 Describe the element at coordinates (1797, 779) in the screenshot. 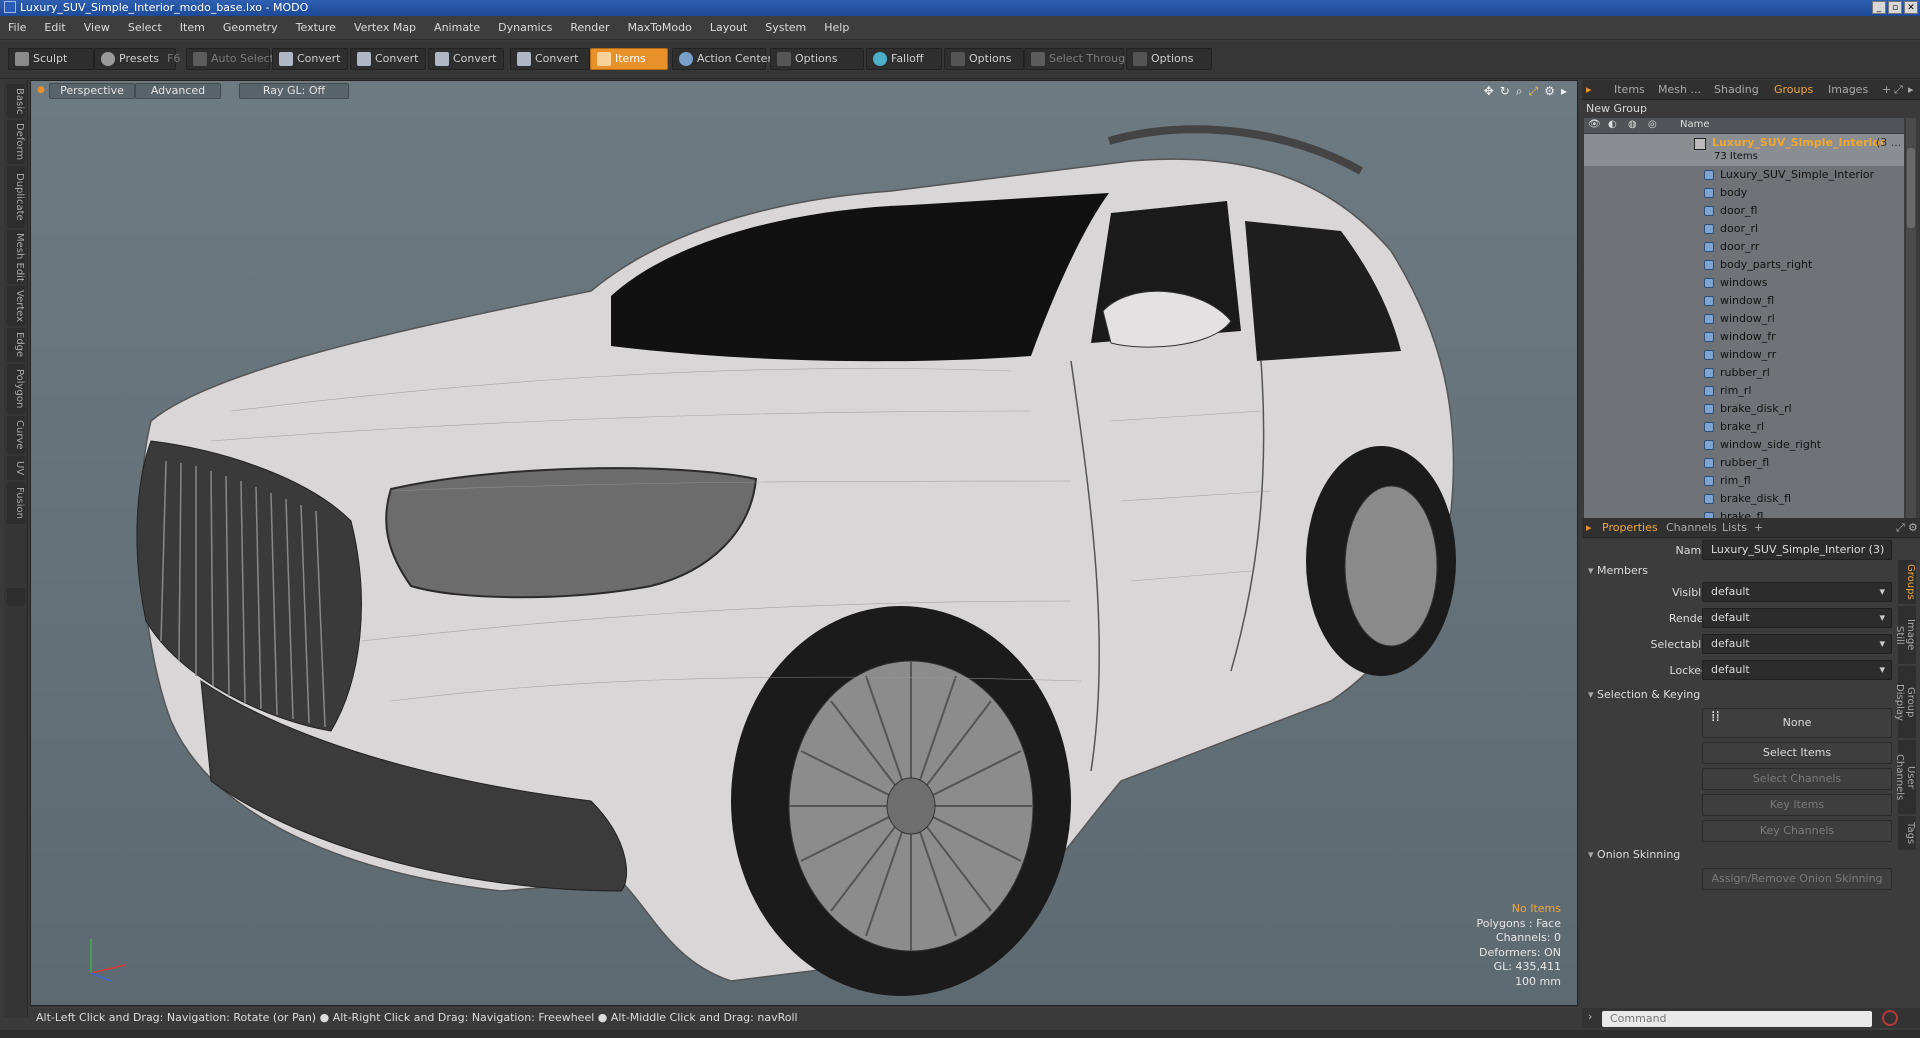

I see `select-channels-button: Select Channels` at that location.